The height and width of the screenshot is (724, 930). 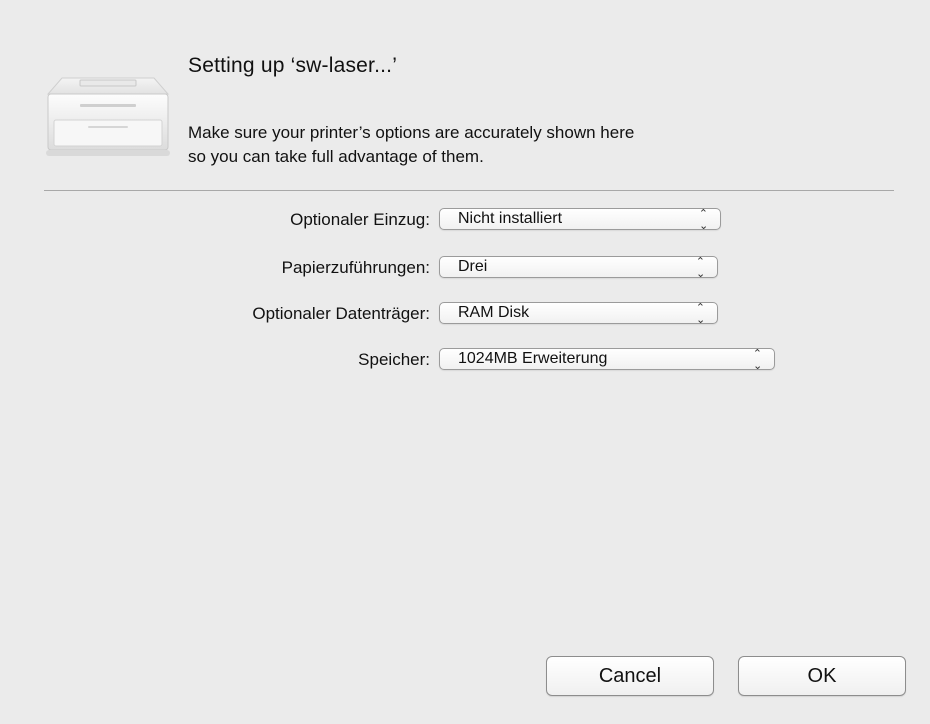 I want to click on optional-feeder-select: Nicht installiert ⌃ ⌃, so click(x=580, y=219).